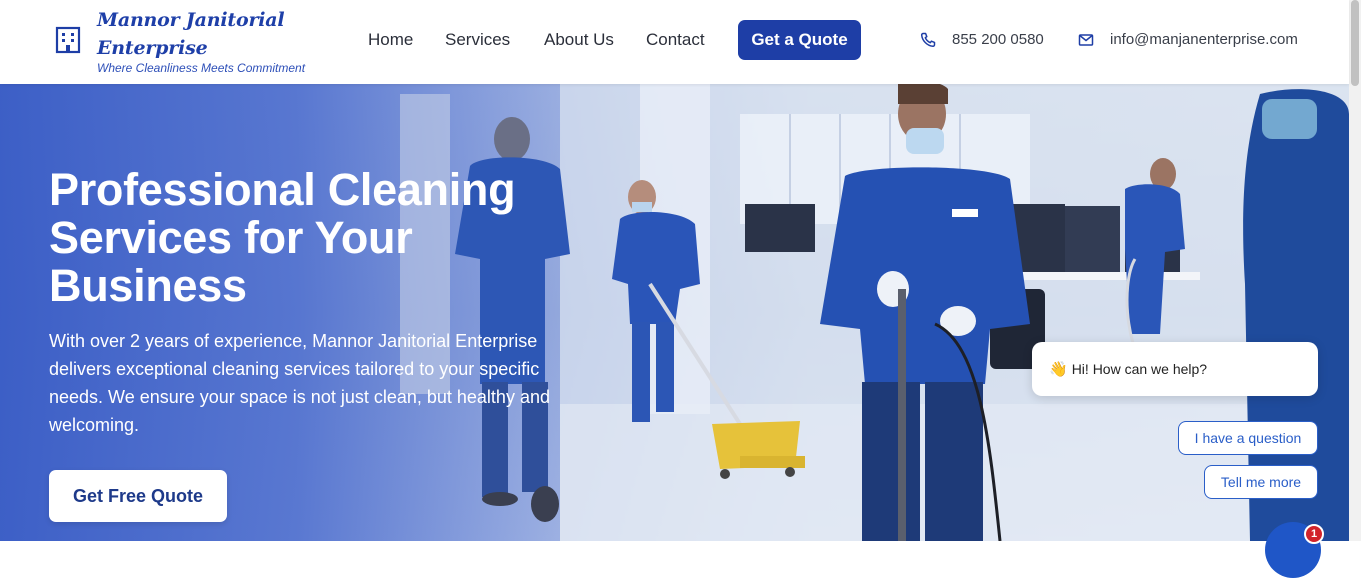 Image resolution: width=1361 pixels, height=578 pixels. I want to click on nav-home: Home, so click(390, 41).